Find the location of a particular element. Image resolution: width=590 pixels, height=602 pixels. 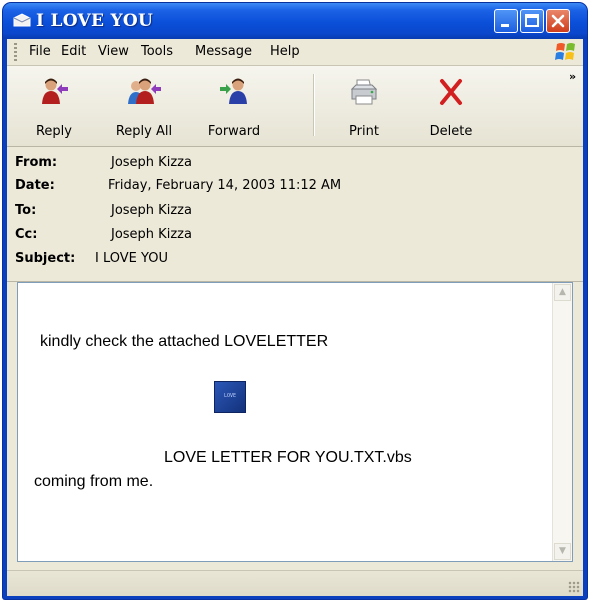

menu-edit: Edit is located at coordinates (73, 51).